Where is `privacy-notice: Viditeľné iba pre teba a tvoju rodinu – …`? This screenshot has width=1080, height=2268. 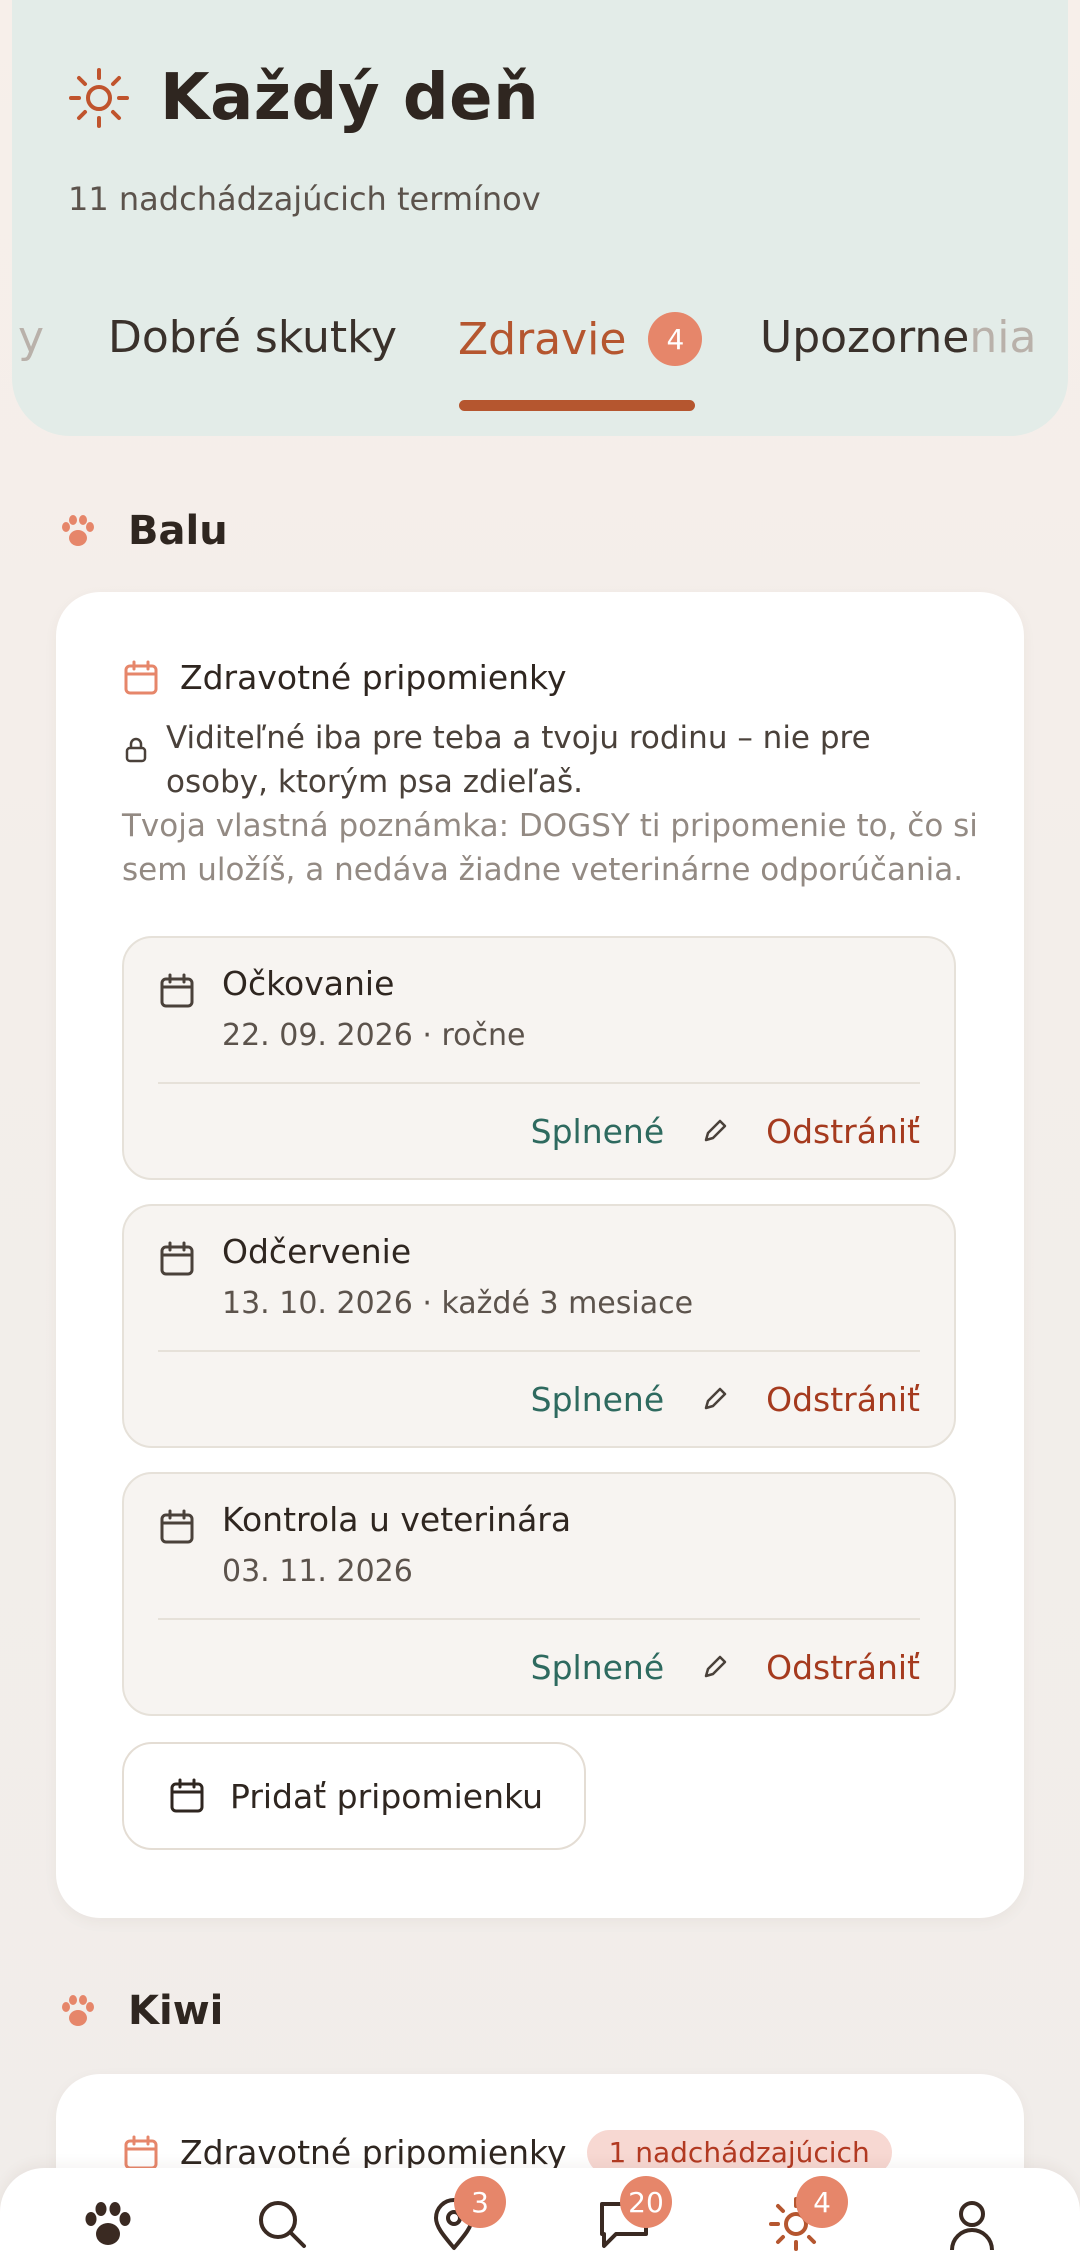 privacy-notice: Viditeľné iba pre teba a tvoju rodinu – … is located at coordinates (552, 760).